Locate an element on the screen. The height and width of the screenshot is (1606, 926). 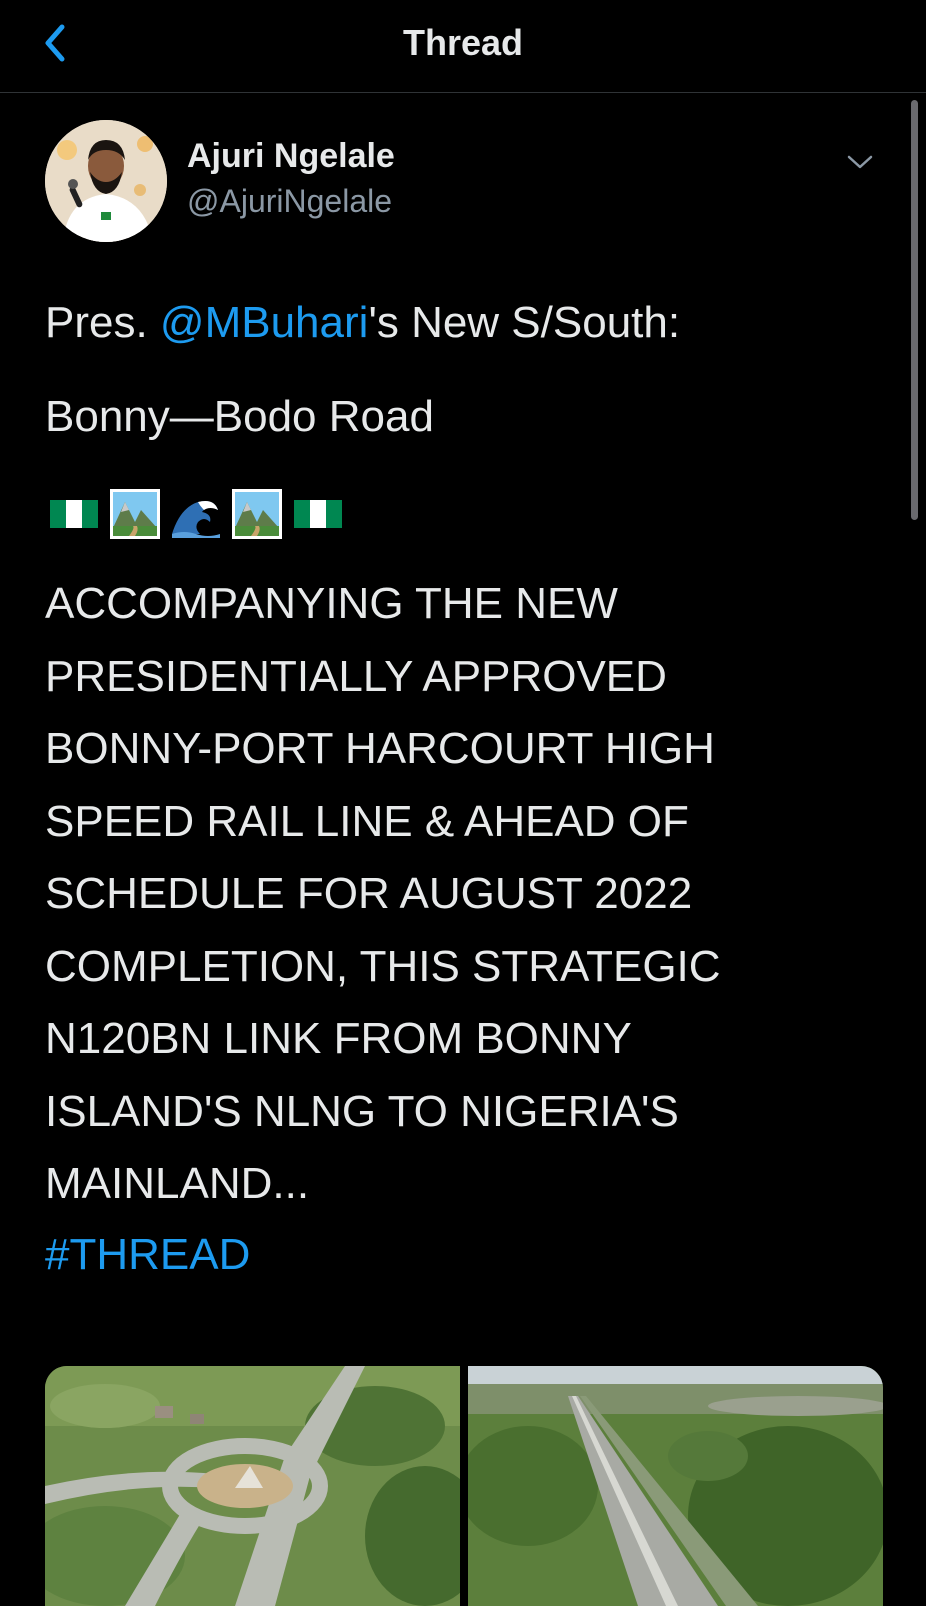
author-handle: @AjuriNgelale is located at coordinates (289, 201).